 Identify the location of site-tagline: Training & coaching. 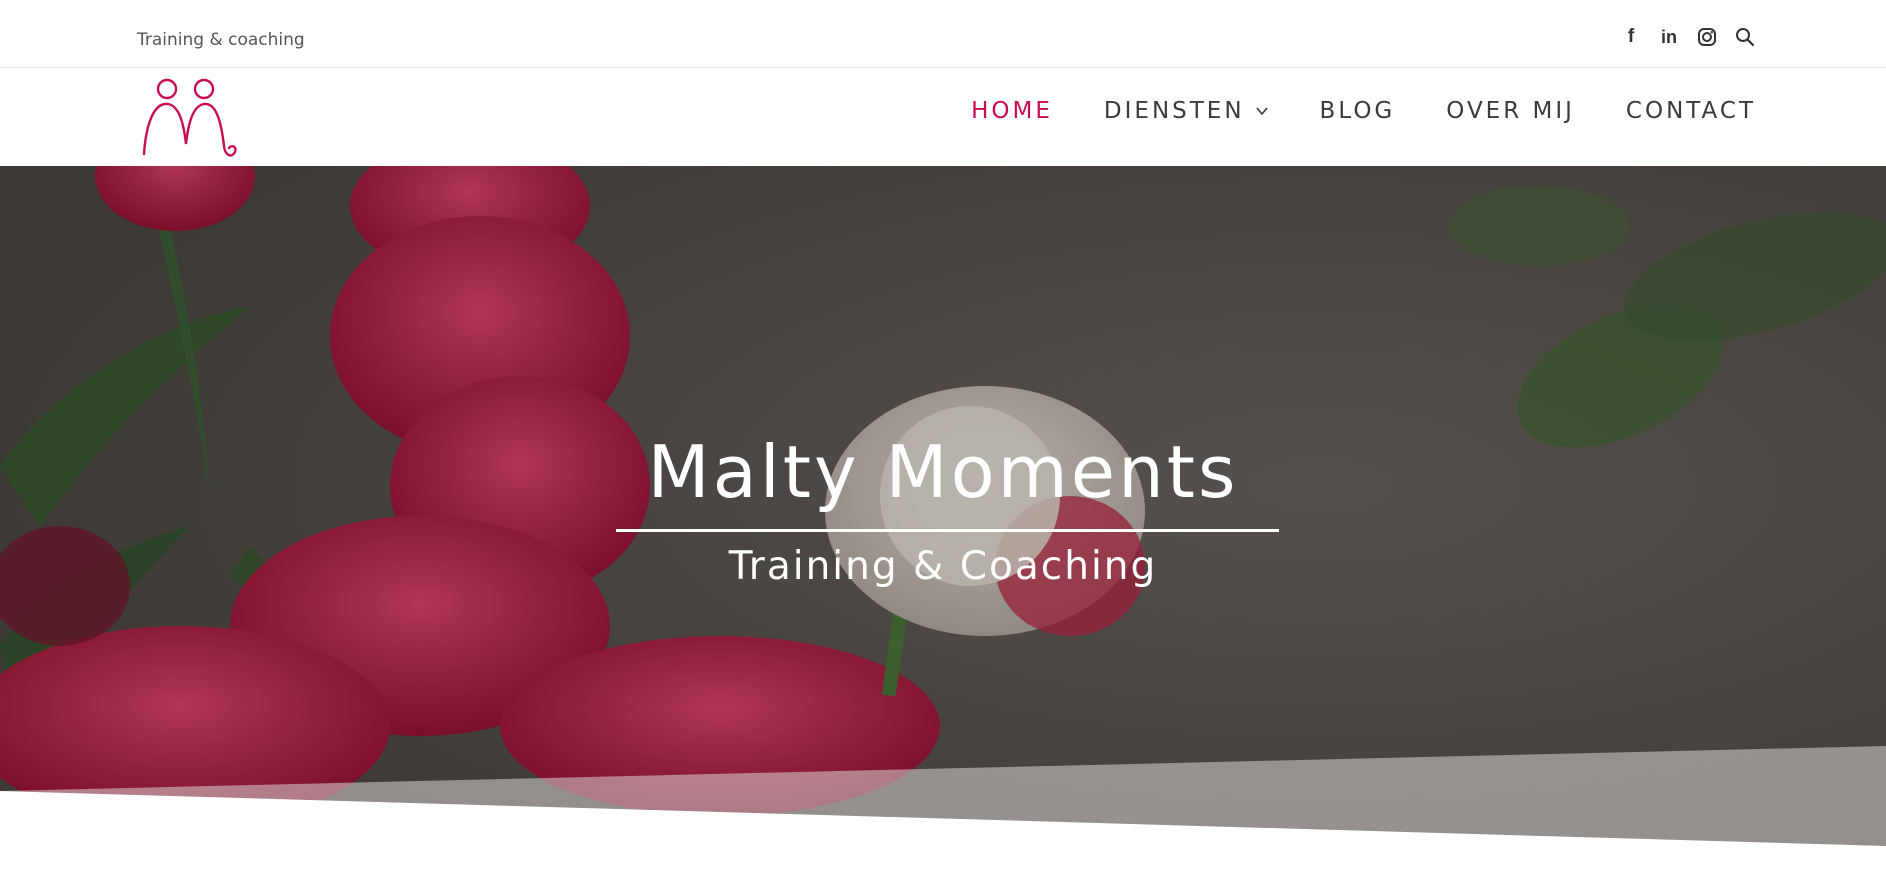
(221, 40).